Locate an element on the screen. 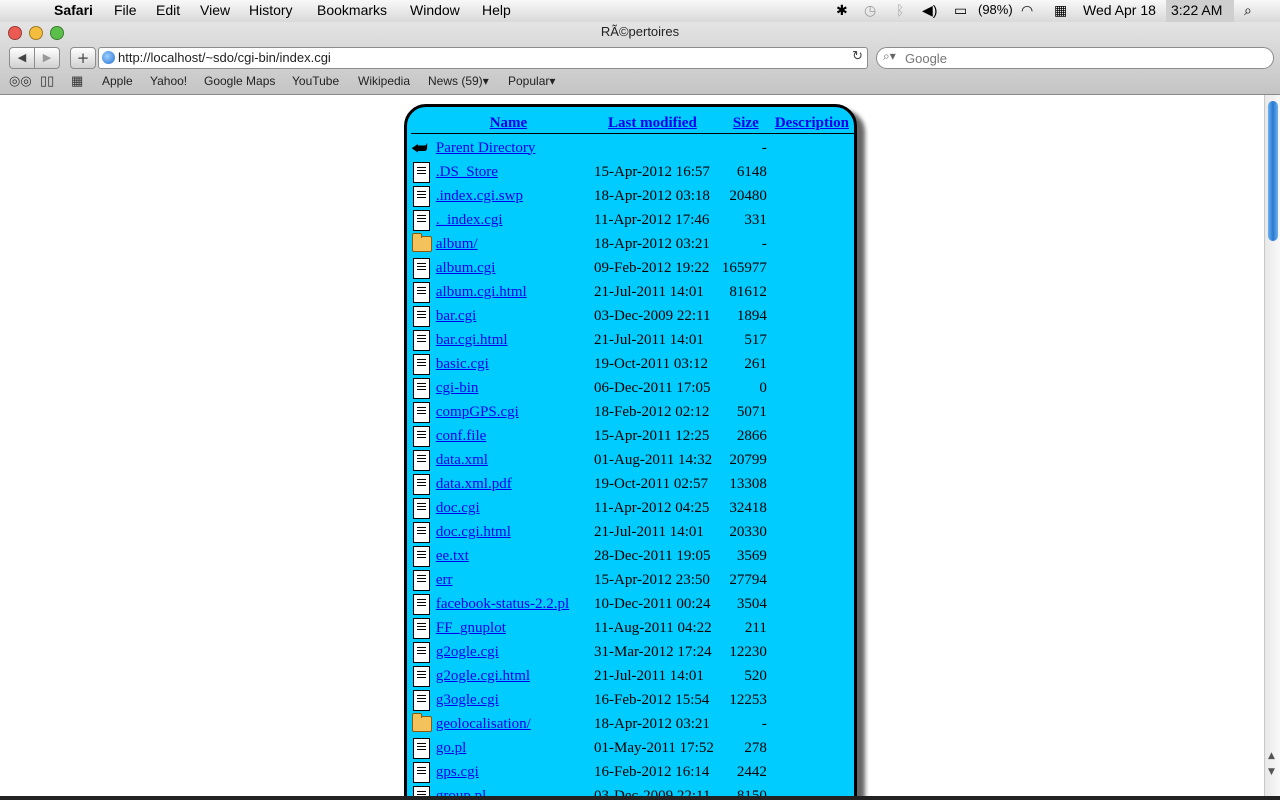 The image size is (1280, 800). name-cell: cgi-bin is located at coordinates (509, 388).